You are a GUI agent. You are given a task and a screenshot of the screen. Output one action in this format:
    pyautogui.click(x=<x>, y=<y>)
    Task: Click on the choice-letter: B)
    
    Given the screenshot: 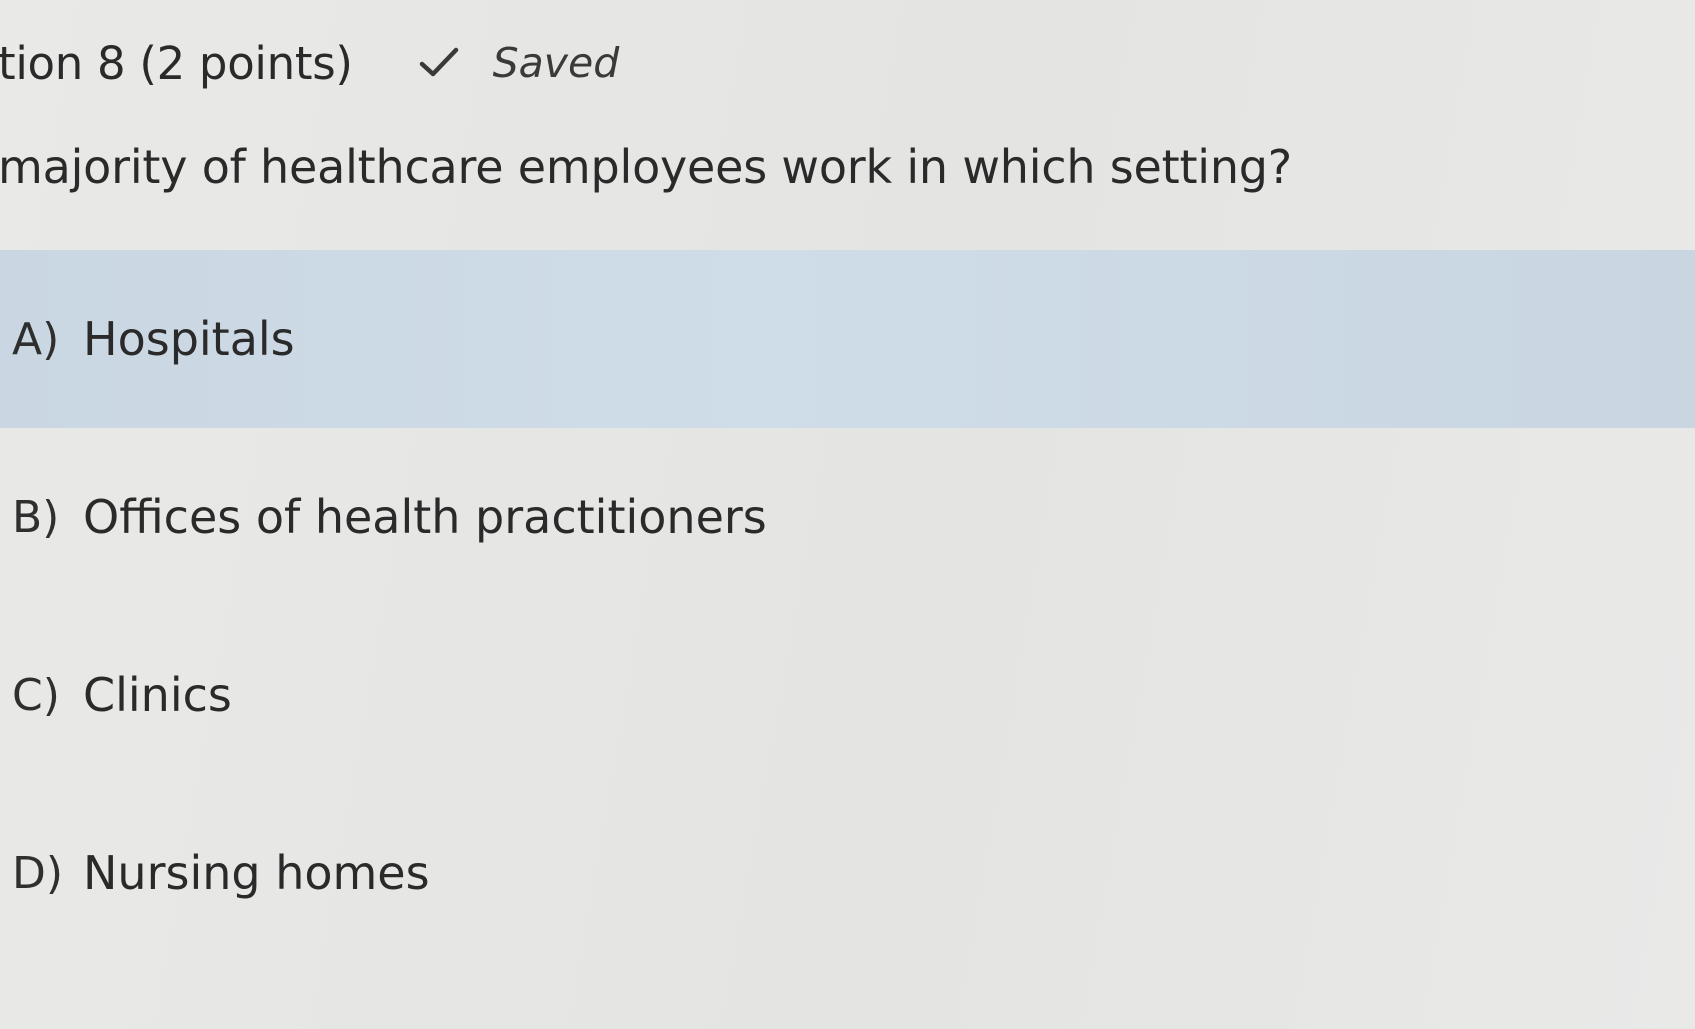 What is the action you would take?
    pyautogui.click(x=36, y=517)
    